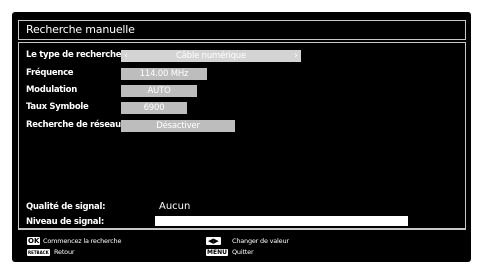 The width and height of the screenshot is (482, 270). I want to click on signal-quality-value: Aucun, so click(175, 206).